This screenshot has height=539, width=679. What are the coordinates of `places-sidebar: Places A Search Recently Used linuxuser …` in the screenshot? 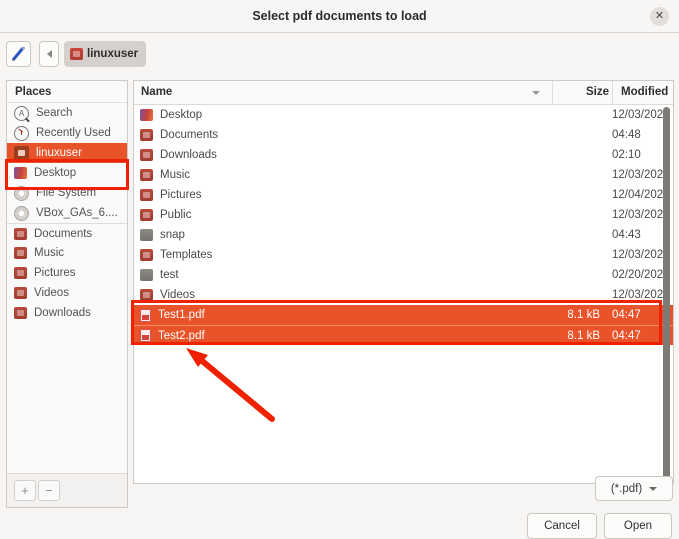 It's located at (67, 294).